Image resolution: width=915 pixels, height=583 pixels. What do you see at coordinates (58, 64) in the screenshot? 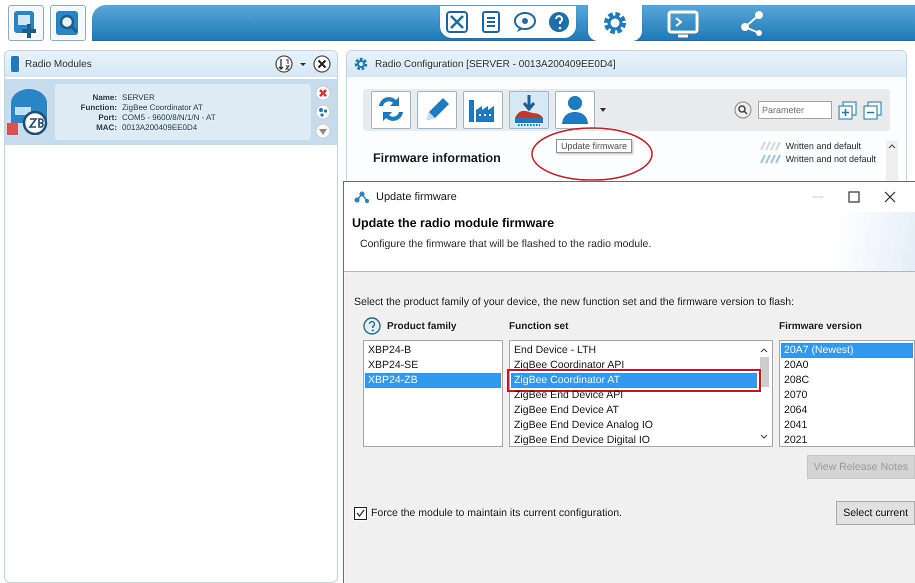
I see `panel-title: Radio Modules` at bounding box center [58, 64].